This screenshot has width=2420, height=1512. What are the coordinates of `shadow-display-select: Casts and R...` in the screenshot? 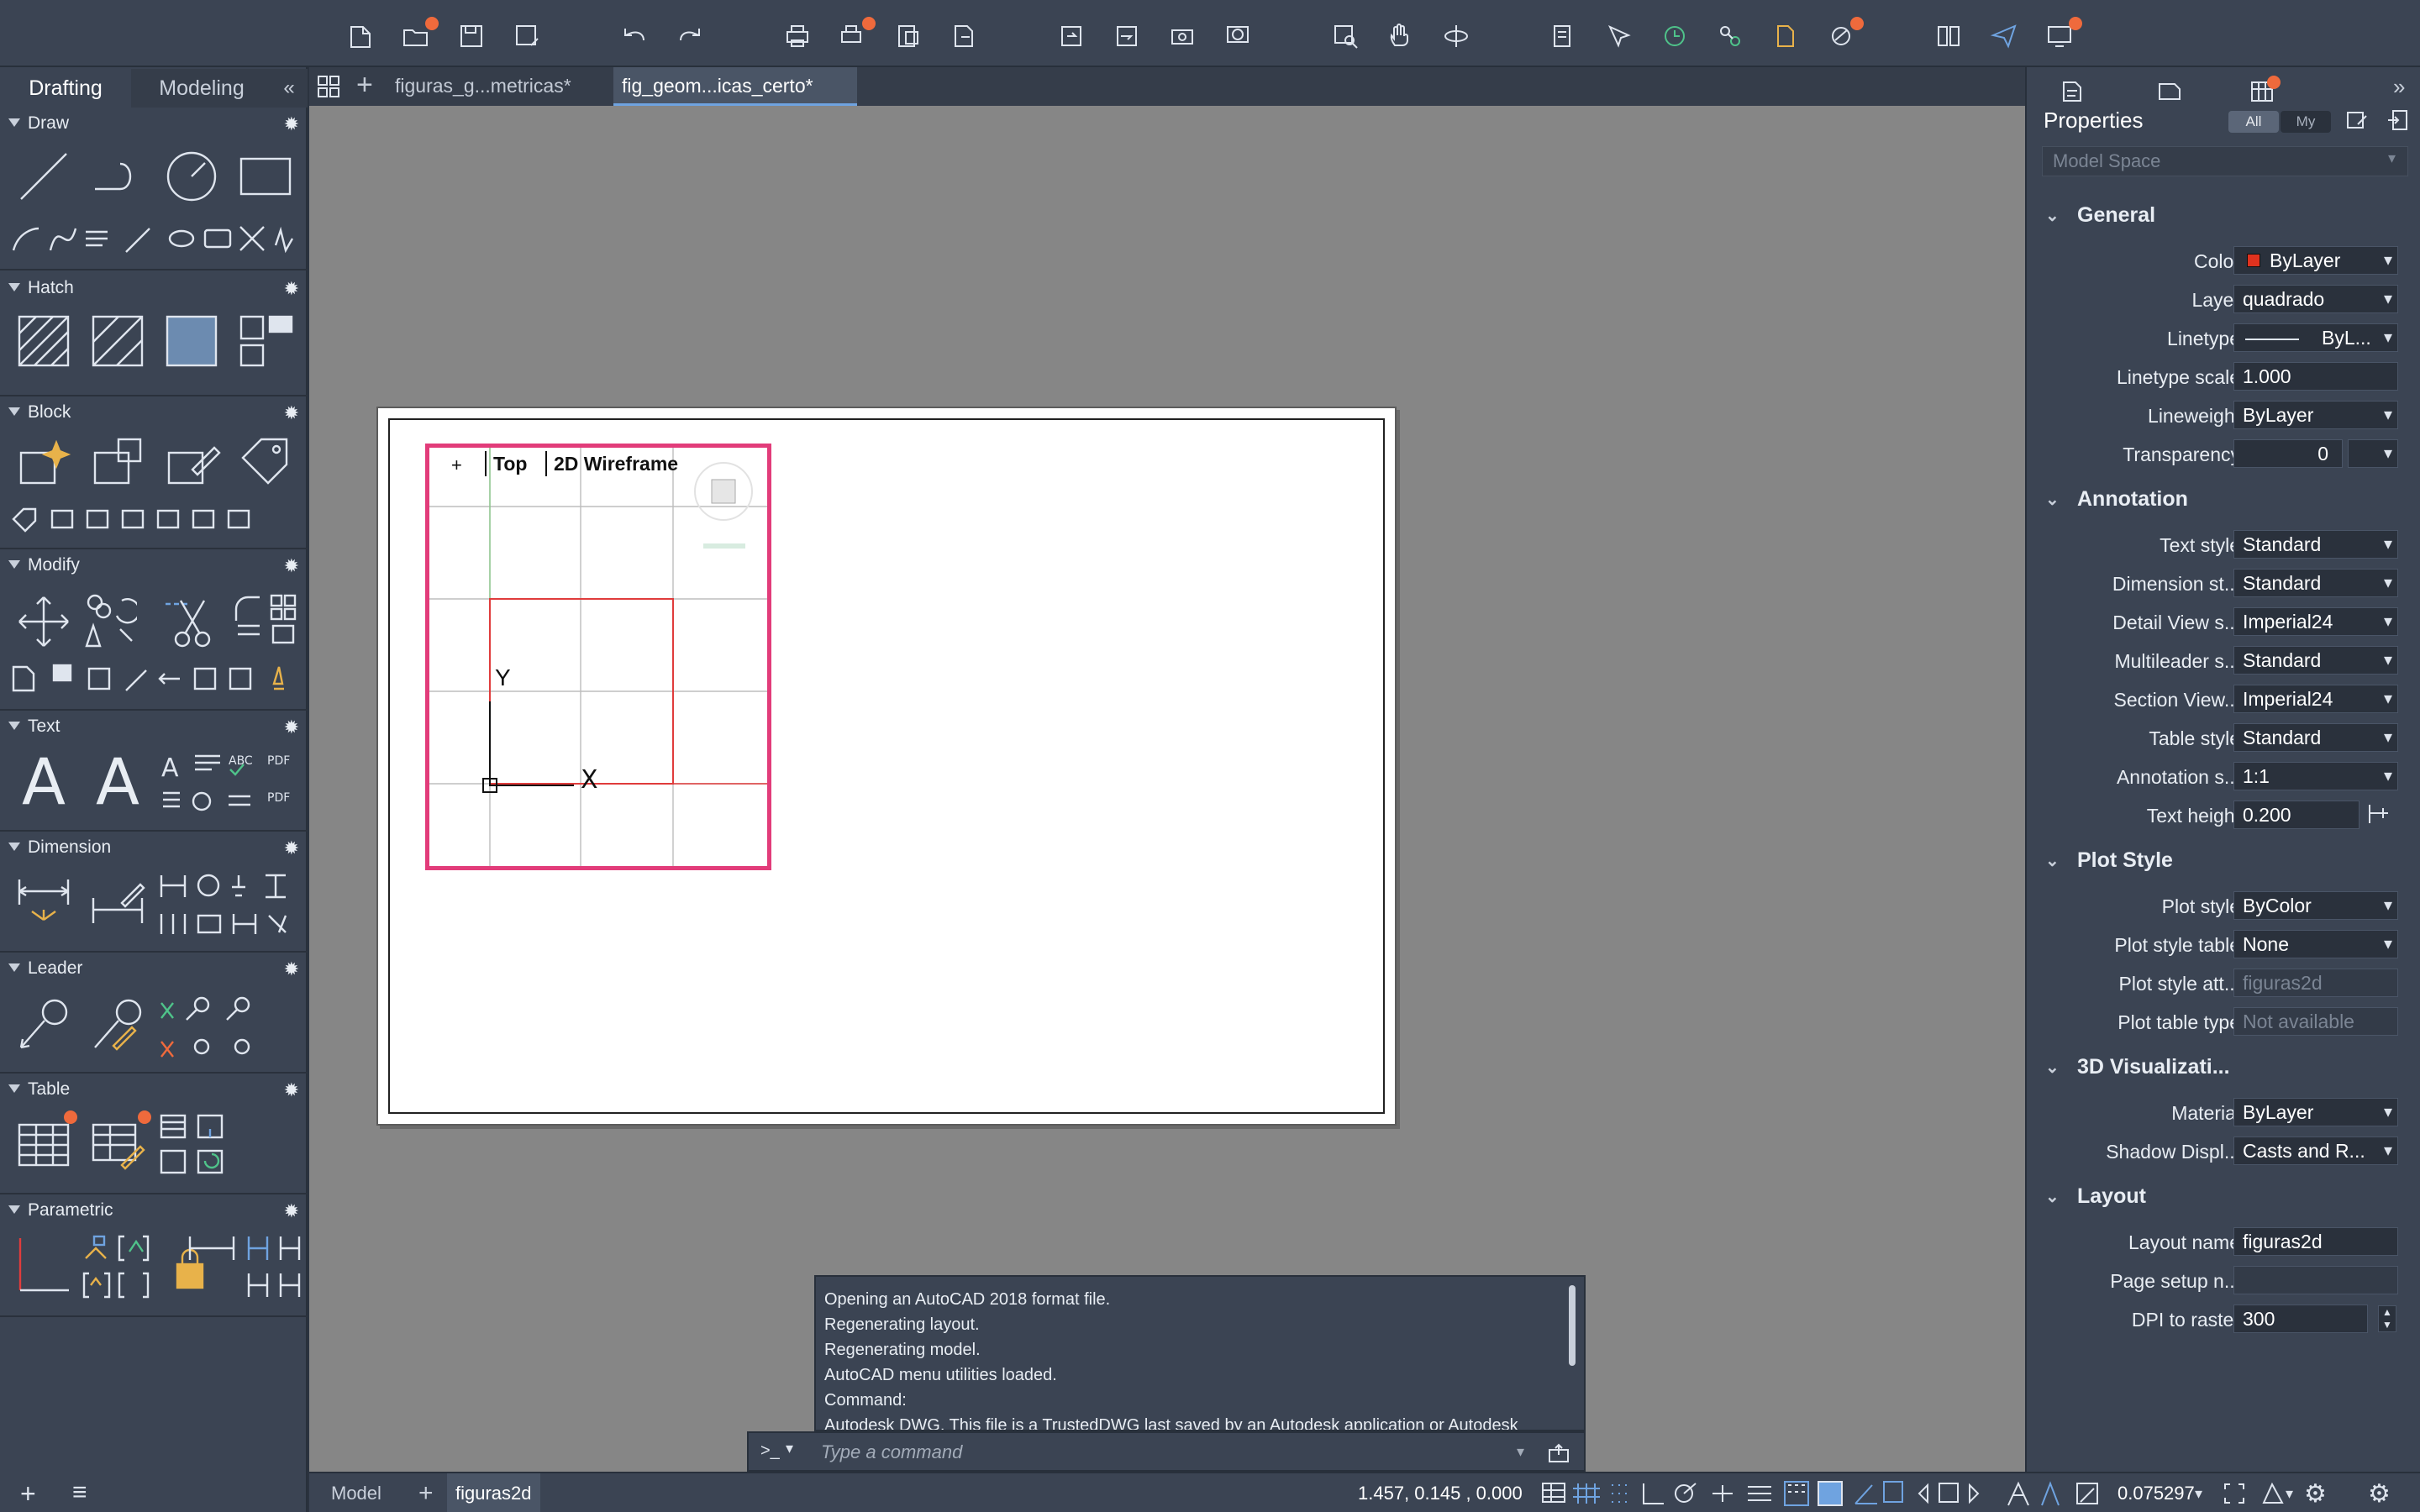 It's located at (2315, 1151).